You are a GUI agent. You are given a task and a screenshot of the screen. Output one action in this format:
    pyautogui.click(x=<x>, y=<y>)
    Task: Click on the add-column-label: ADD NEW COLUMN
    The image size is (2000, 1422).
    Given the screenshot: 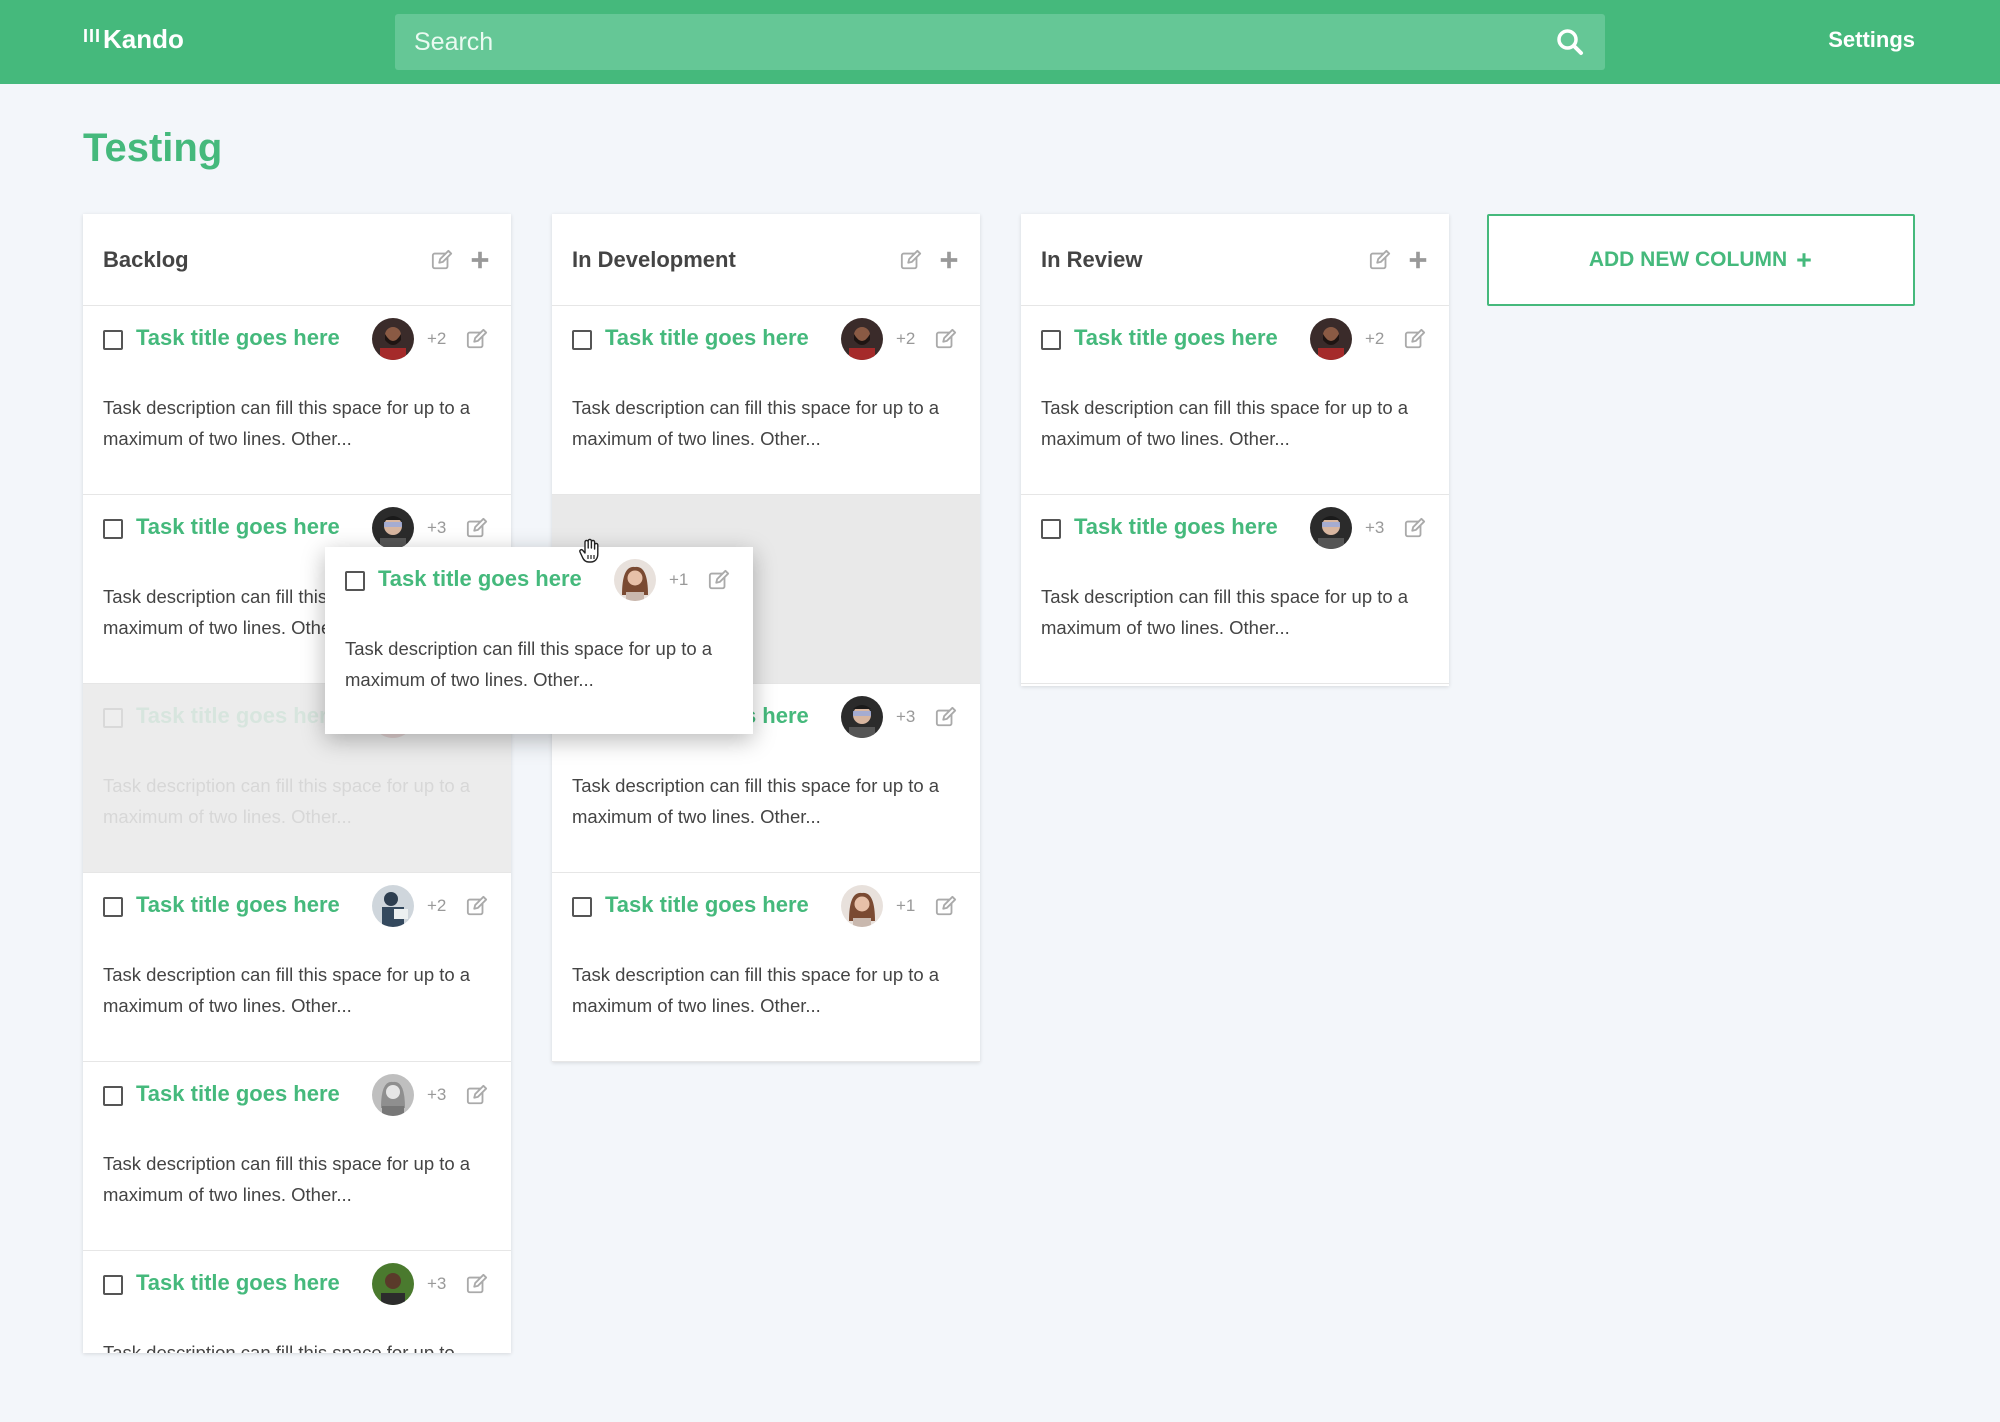 What is the action you would take?
    pyautogui.click(x=1688, y=259)
    